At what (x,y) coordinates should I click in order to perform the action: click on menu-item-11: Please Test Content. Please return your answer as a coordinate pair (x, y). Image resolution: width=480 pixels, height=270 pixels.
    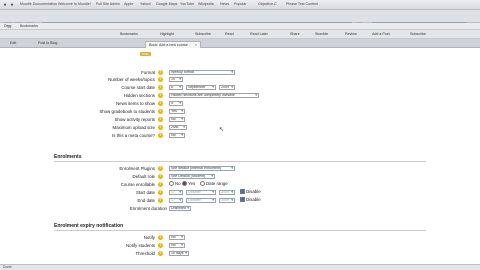
    Looking at the image, I should click on (302, 4).